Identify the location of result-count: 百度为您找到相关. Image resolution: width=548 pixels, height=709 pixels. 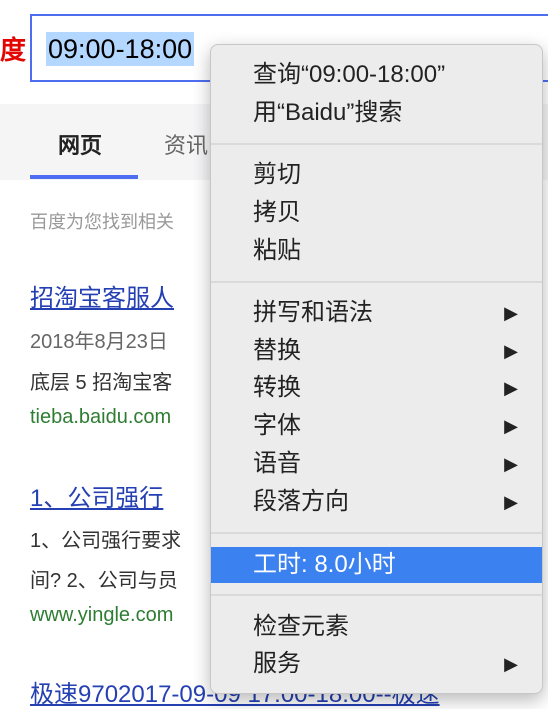
(102, 222).